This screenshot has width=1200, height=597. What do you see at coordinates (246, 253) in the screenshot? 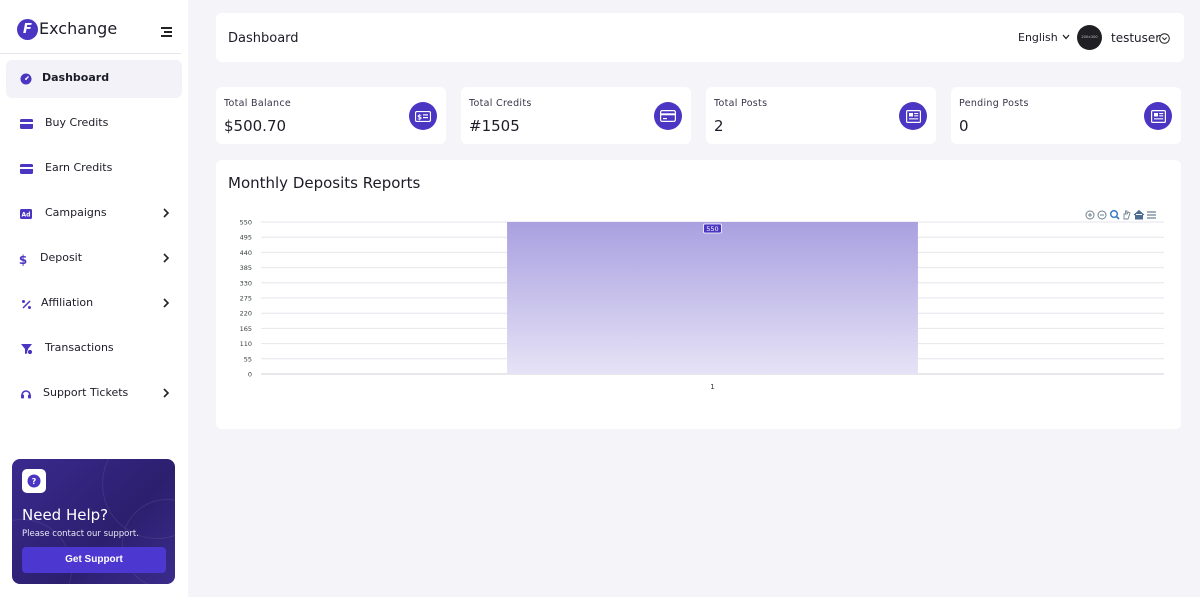
I see `y-tick-label: 440` at bounding box center [246, 253].